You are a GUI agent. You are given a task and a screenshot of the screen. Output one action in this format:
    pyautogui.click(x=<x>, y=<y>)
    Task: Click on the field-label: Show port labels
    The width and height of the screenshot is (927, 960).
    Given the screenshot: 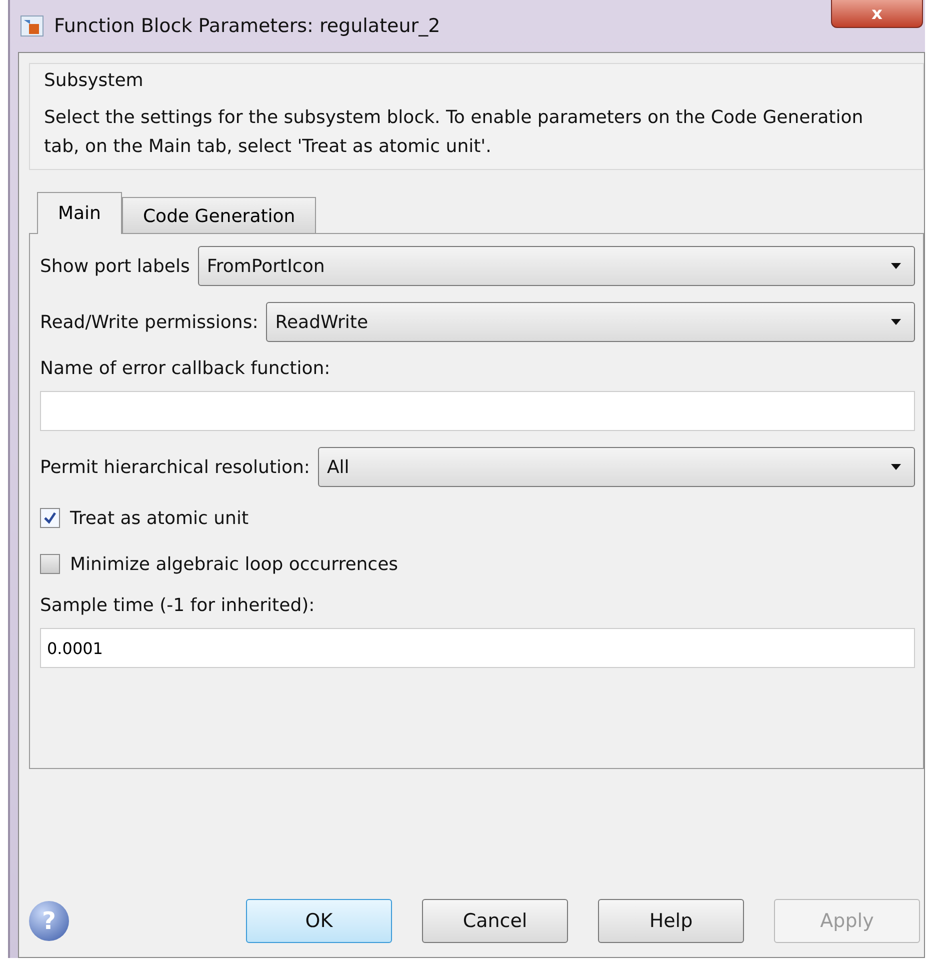 What is the action you would take?
    pyautogui.click(x=115, y=266)
    